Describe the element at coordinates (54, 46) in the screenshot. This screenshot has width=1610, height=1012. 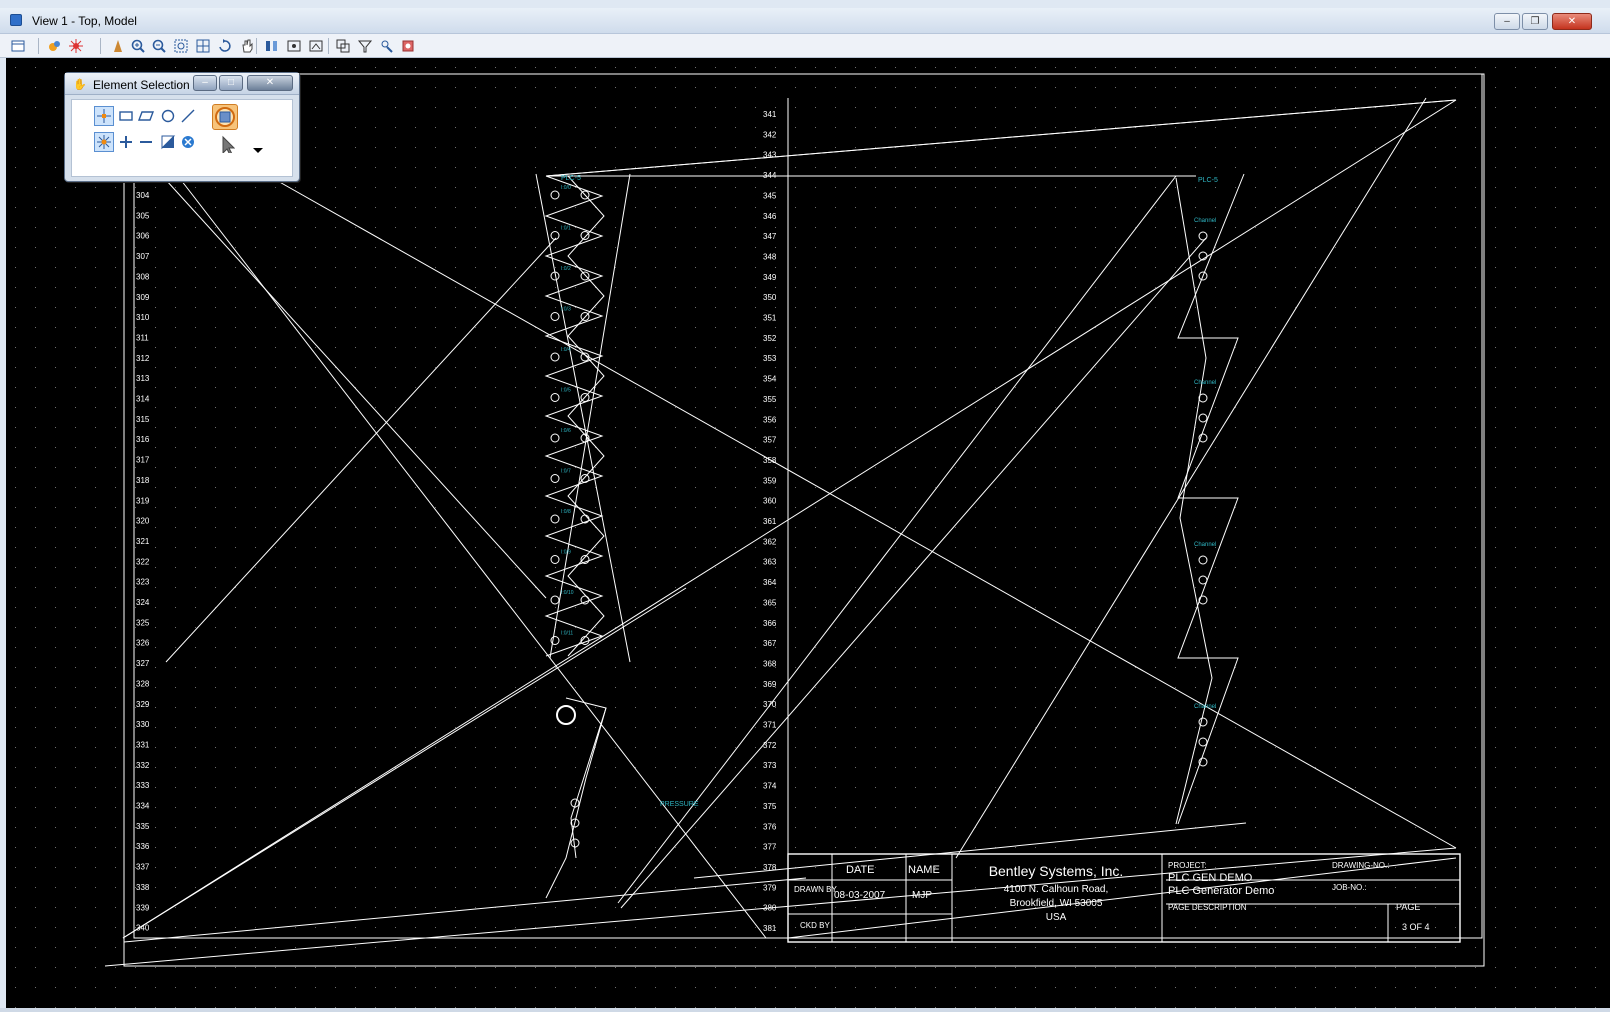
I see `view-attributes-icon` at that location.